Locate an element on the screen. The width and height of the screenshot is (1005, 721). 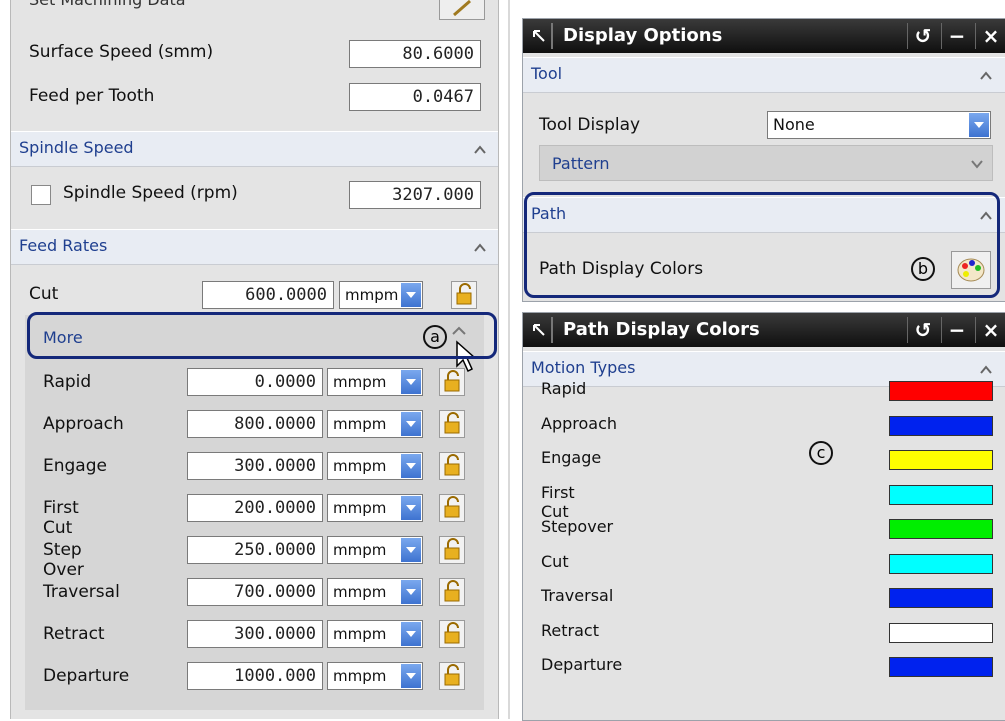
path-colors-title: Path Display Colors is located at coordinates (661, 329).